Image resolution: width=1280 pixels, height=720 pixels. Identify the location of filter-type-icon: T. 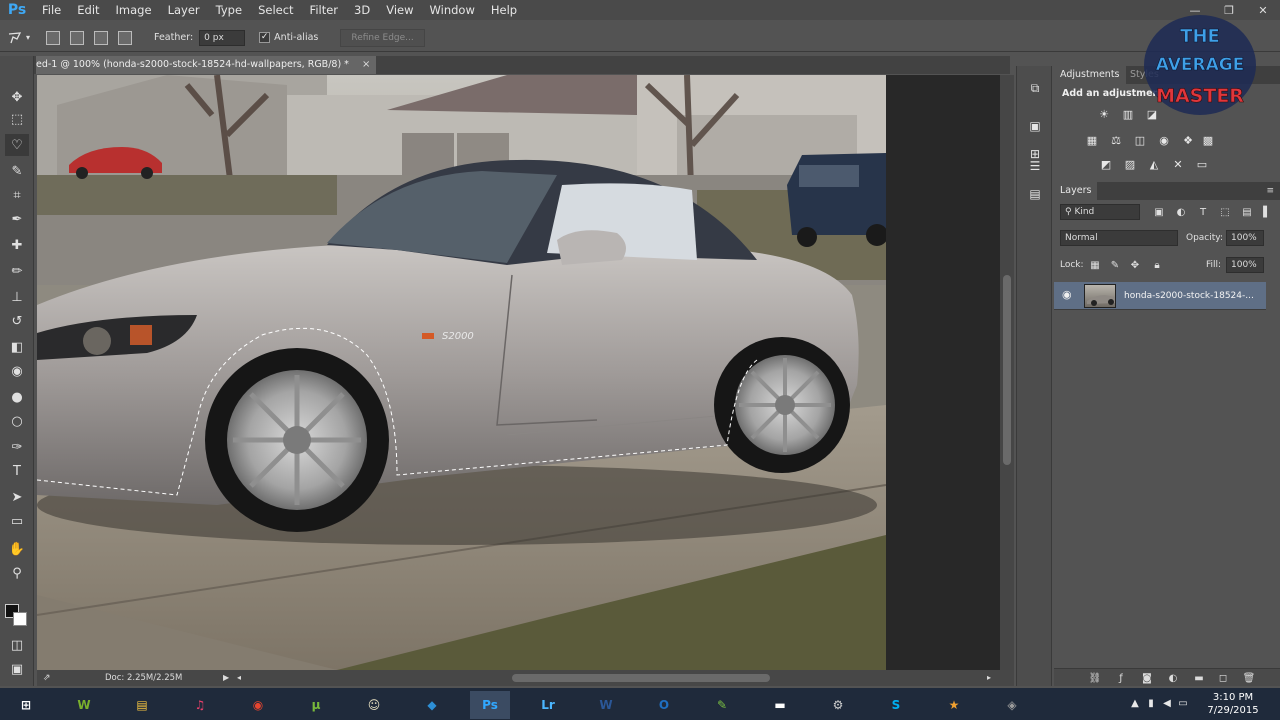
(1203, 212).